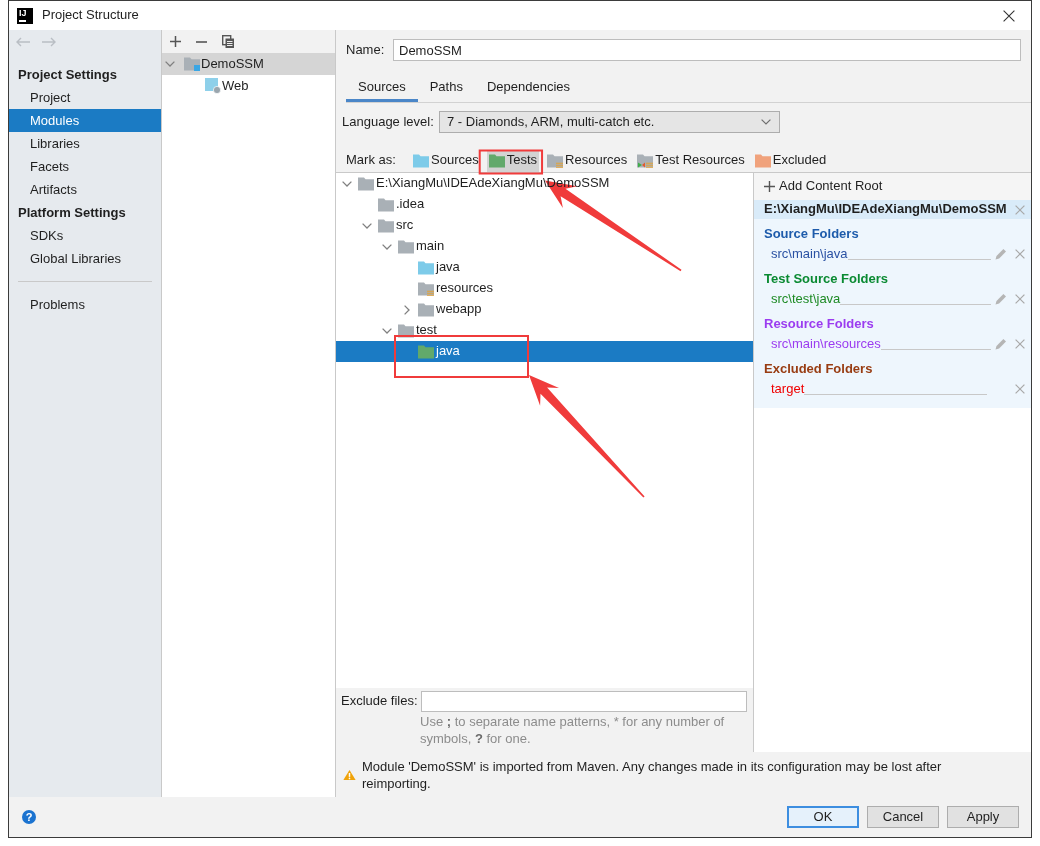 This screenshot has height=846, width=1040. What do you see at coordinates (85, 120) in the screenshot?
I see `sidebar-item: Modules` at bounding box center [85, 120].